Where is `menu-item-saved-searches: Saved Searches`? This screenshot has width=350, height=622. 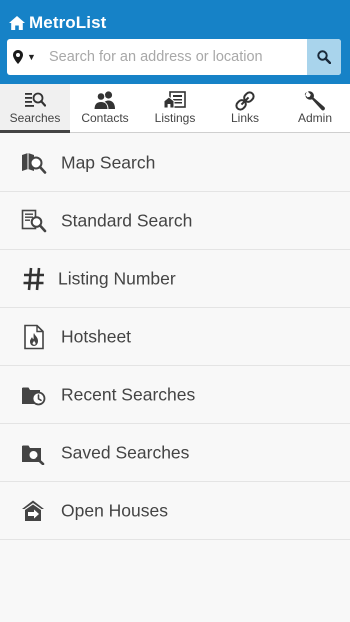
menu-item-saved-searches: Saved Searches is located at coordinates (175, 453).